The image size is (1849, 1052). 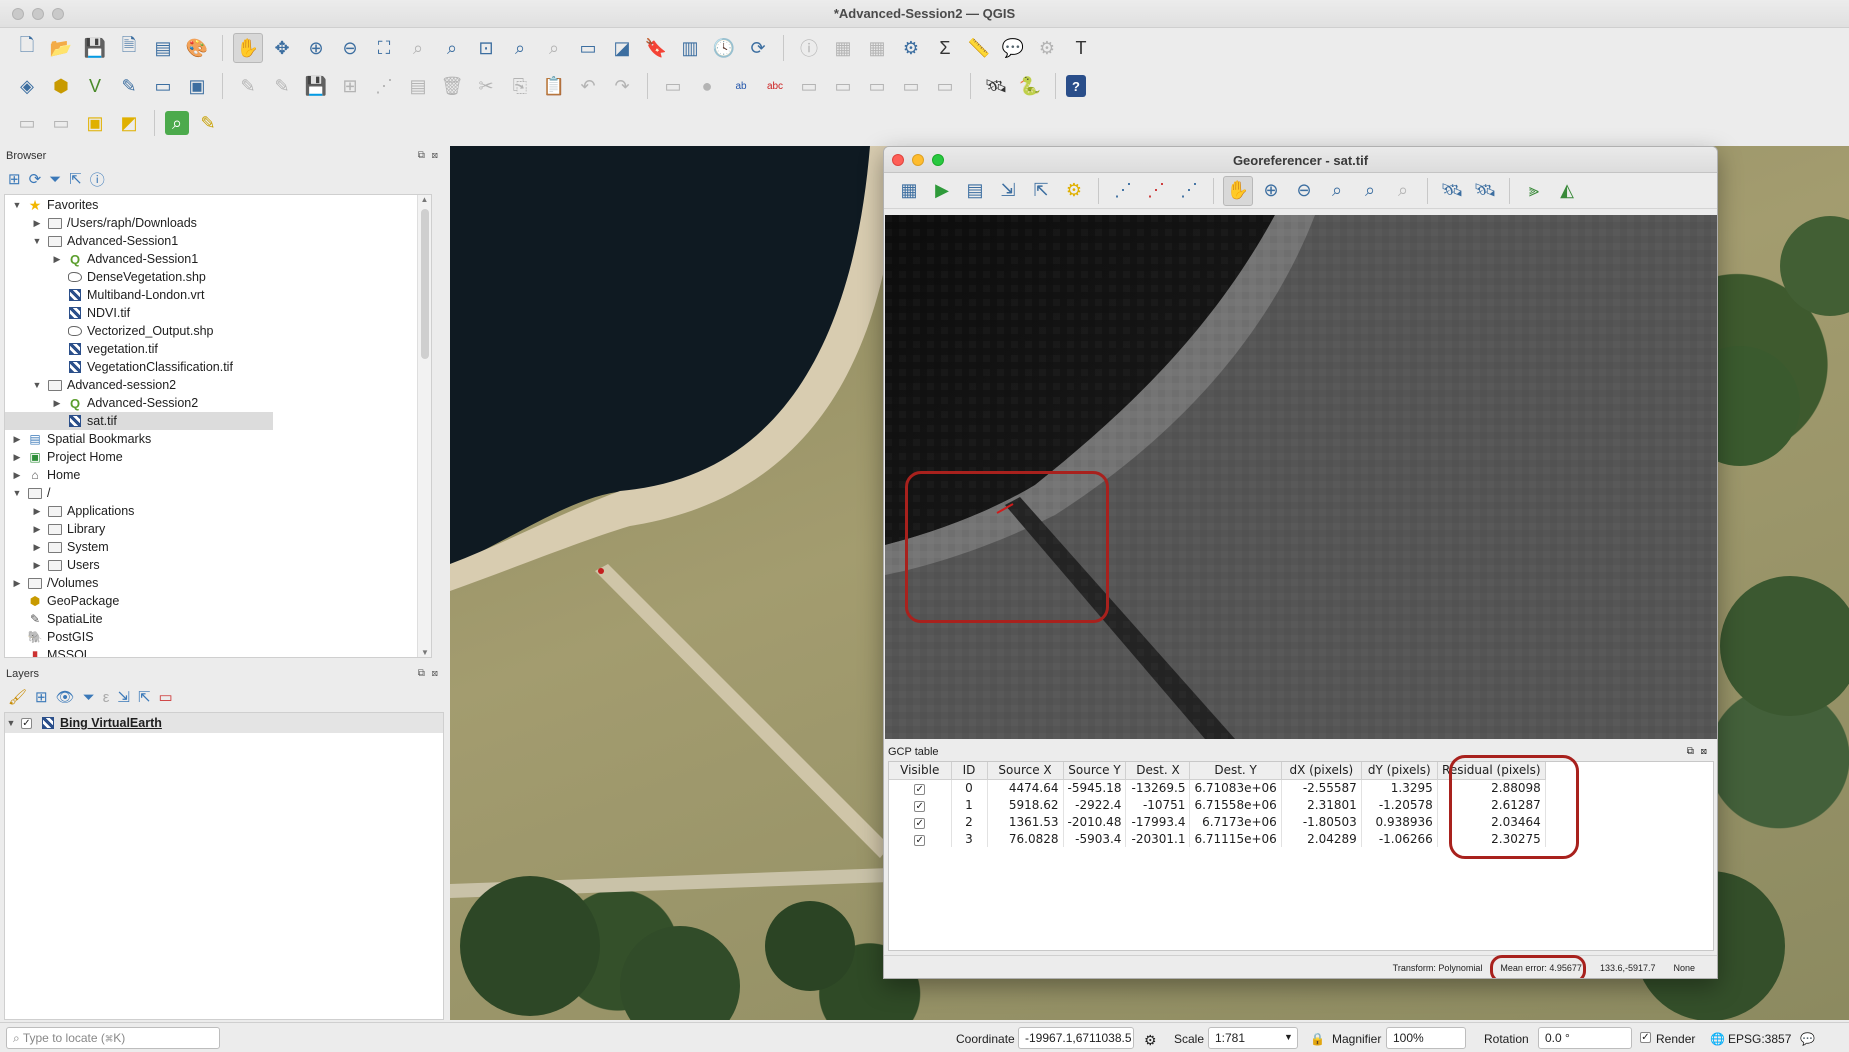 What do you see at coordinates (1081, 48) in the screenshot?
I see `text-annotation-icon: T` at bounding box center [1081, 48].